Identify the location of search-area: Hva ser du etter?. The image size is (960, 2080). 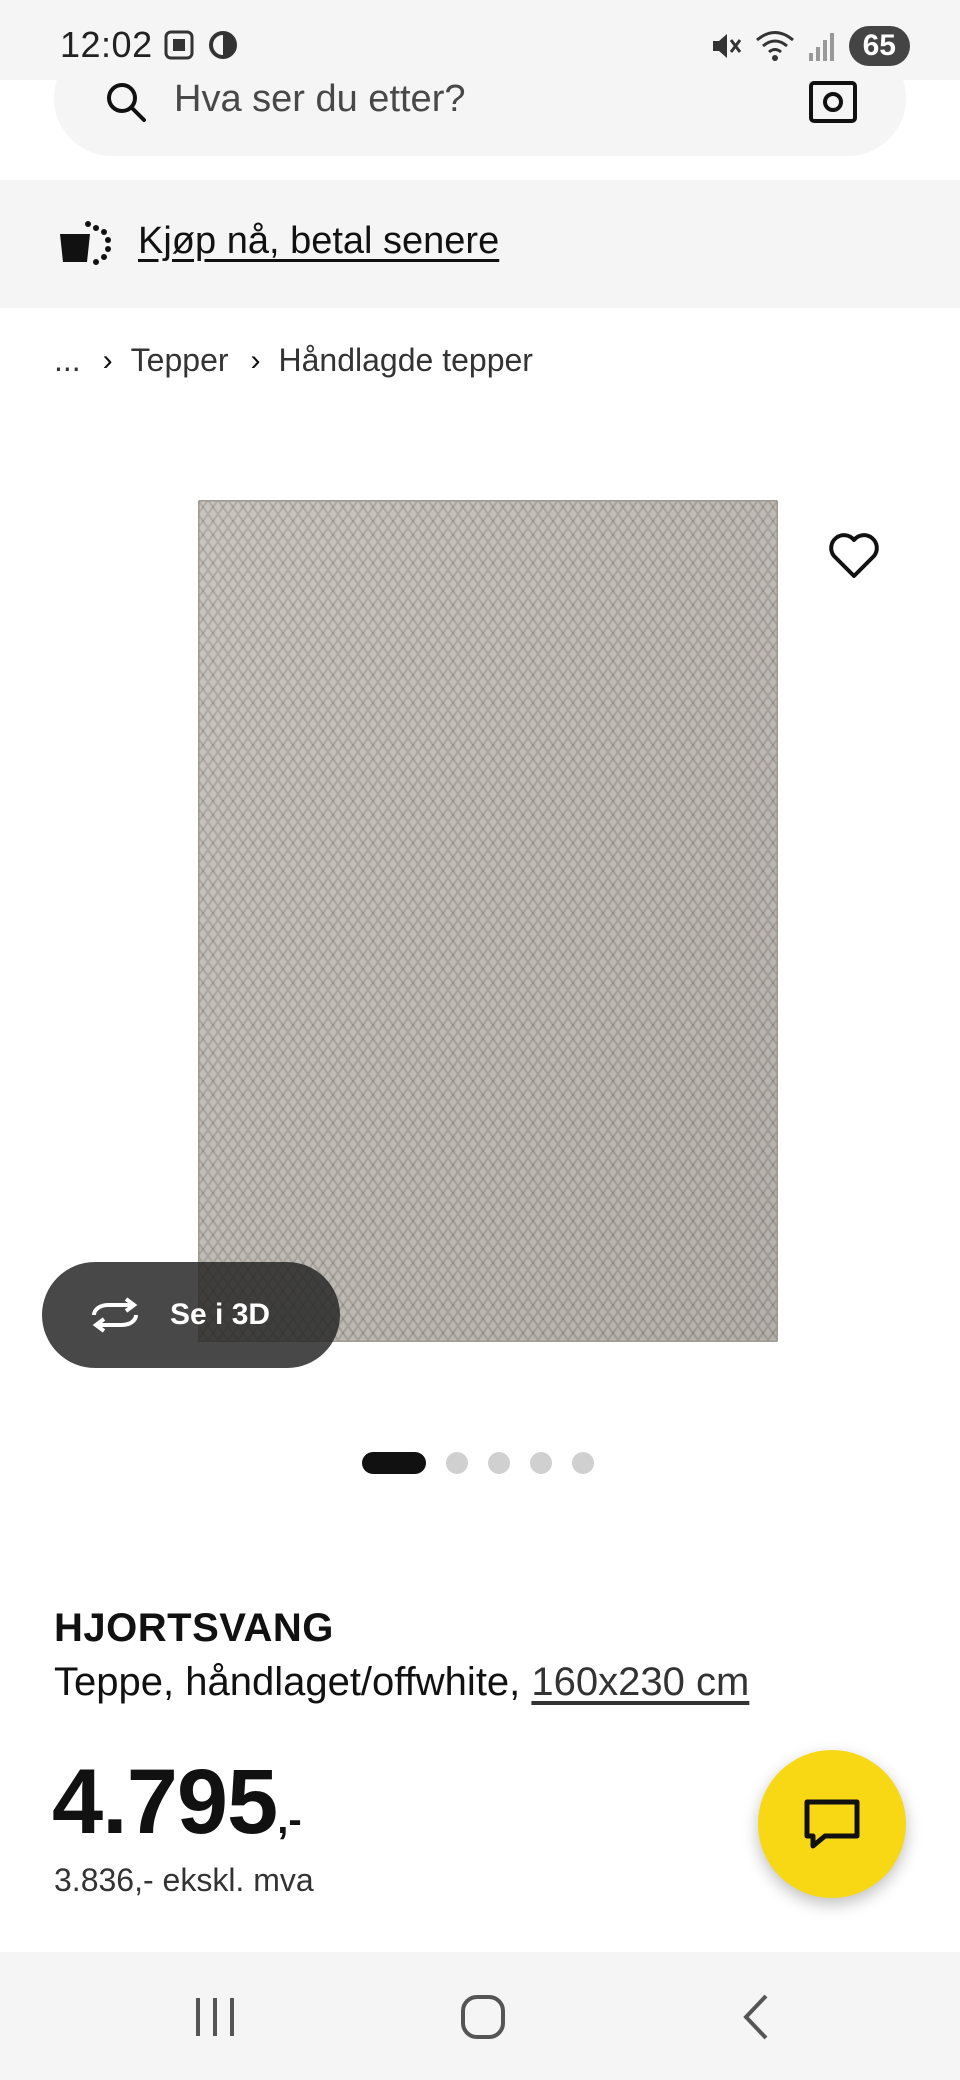
(480, 110).